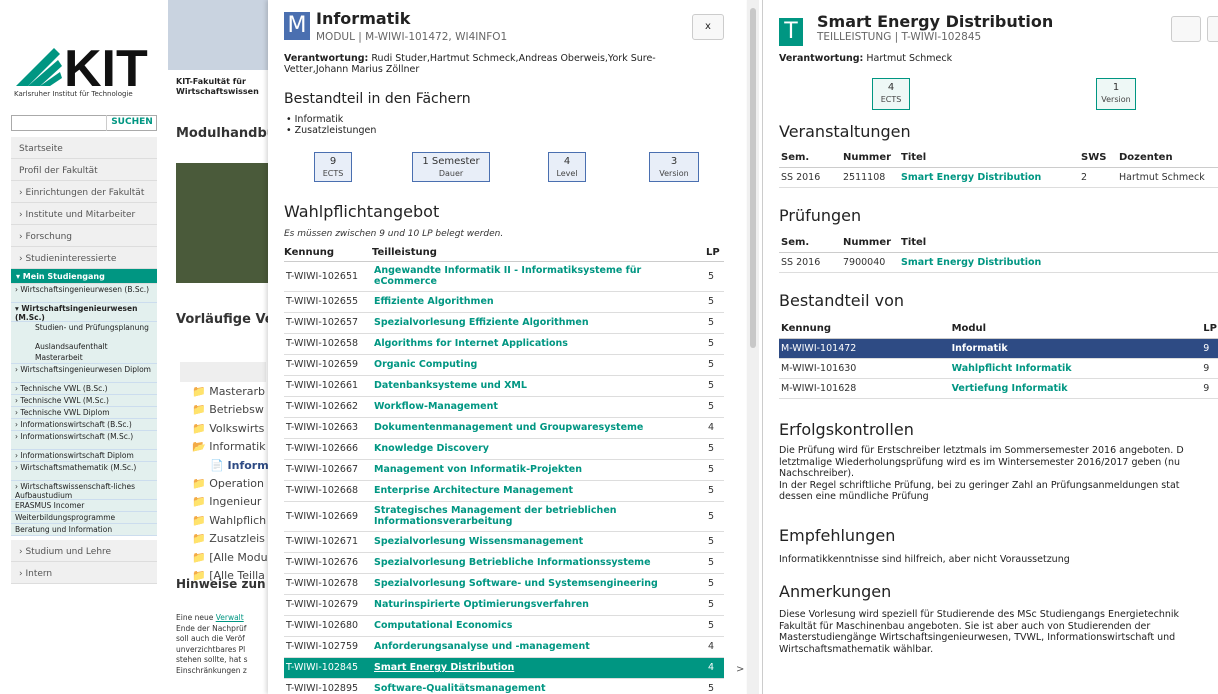  Describe the element at coordinates (539, 470) in the screenshot. I see `teilleistung-link: Management von Informatik-Projekten` at that location.